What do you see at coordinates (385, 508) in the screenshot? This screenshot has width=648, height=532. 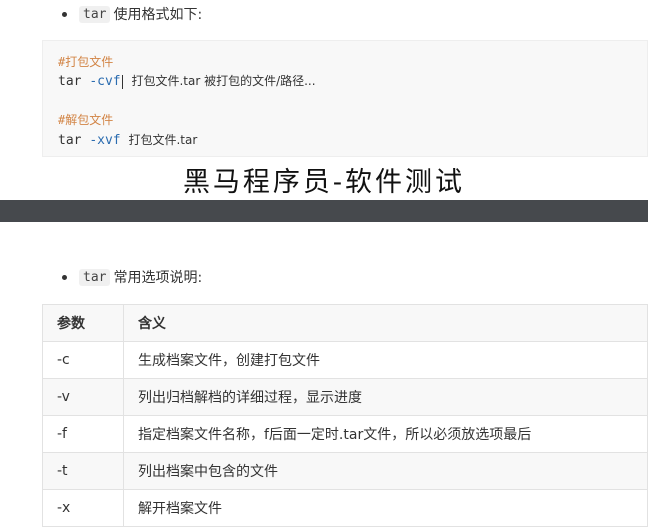 I see `meaning-cell: 解开档案文件` at bounding box center [385, 508].